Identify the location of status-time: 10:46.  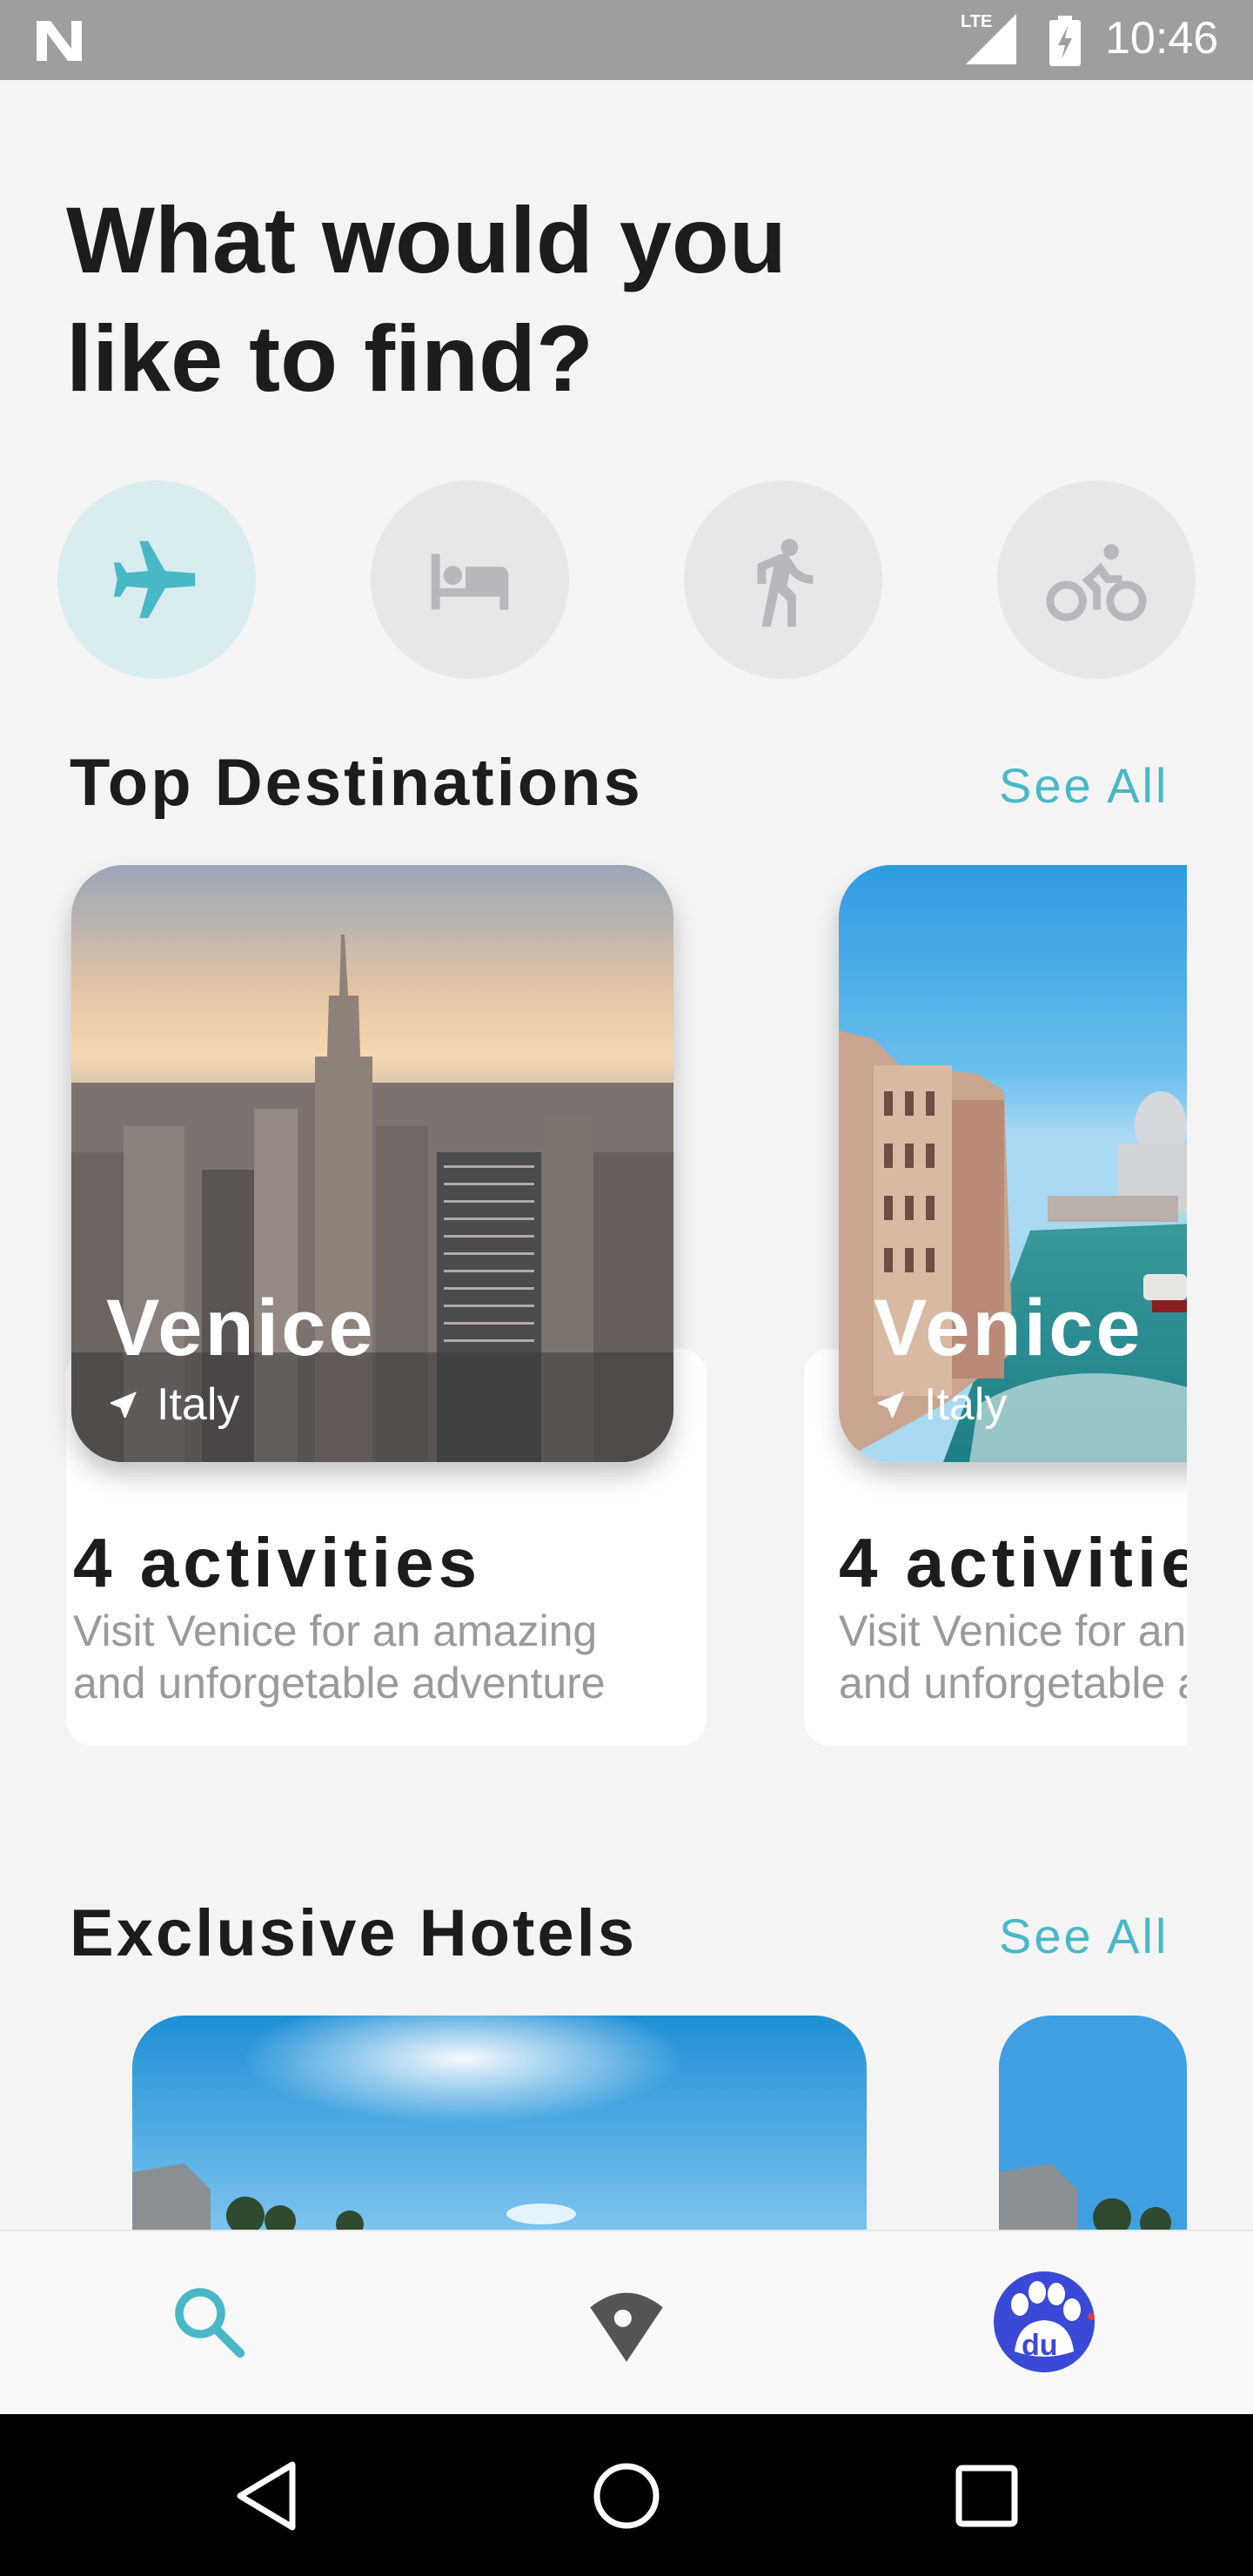
(1162, 38).